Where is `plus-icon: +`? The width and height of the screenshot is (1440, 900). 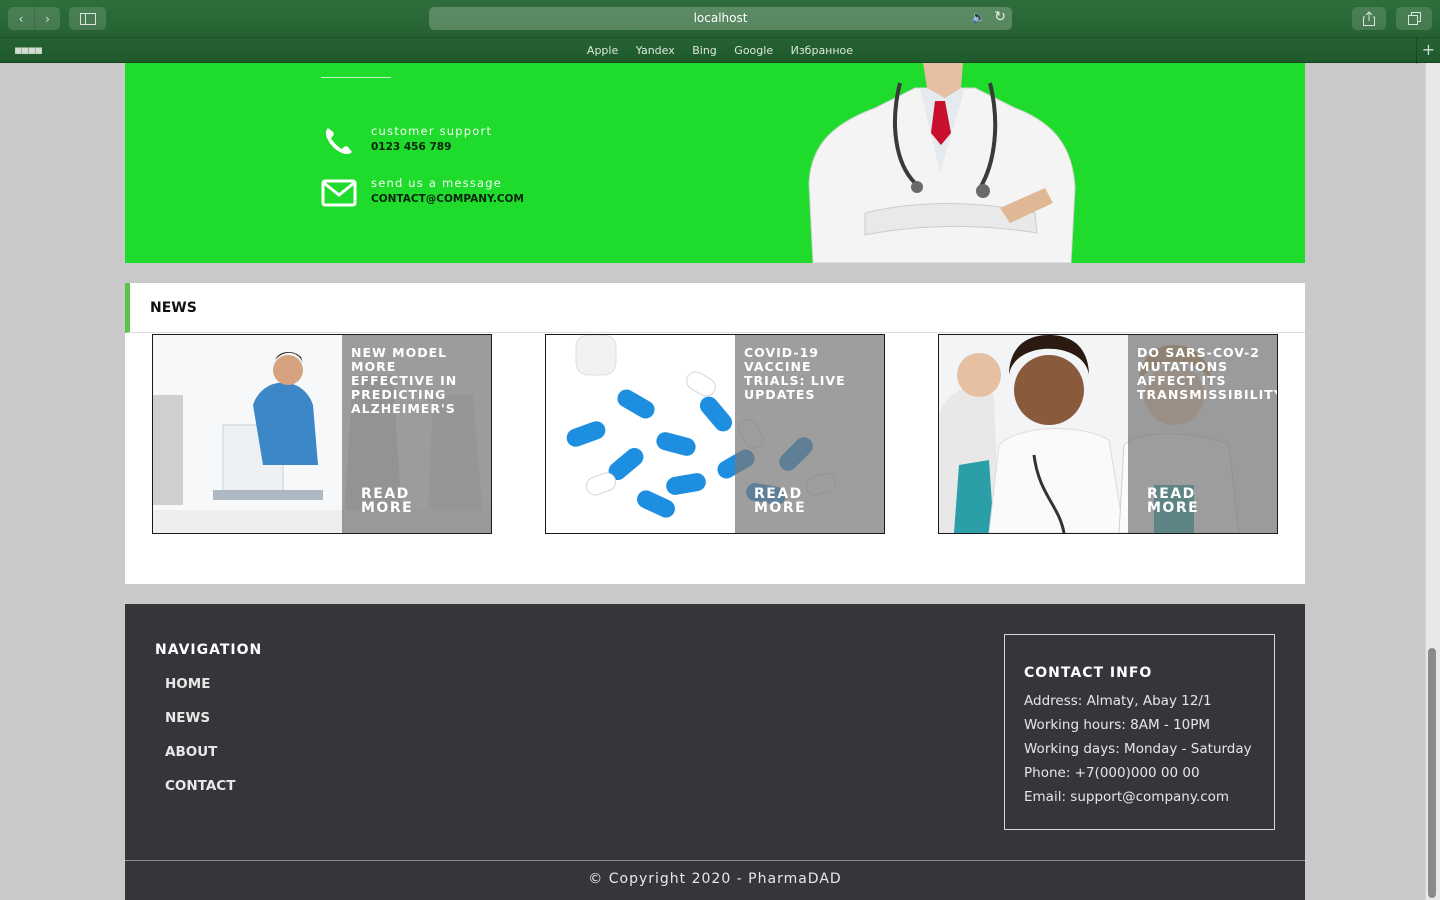 plus-icon: + is located at coordinates (1428, 49).